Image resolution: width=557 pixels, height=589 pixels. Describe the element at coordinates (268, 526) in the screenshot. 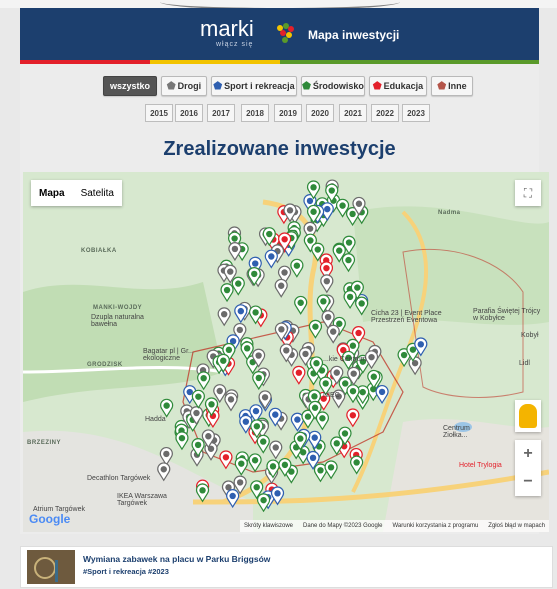

I see `shortcuts-link: Skróty klawiszowe` at that location.